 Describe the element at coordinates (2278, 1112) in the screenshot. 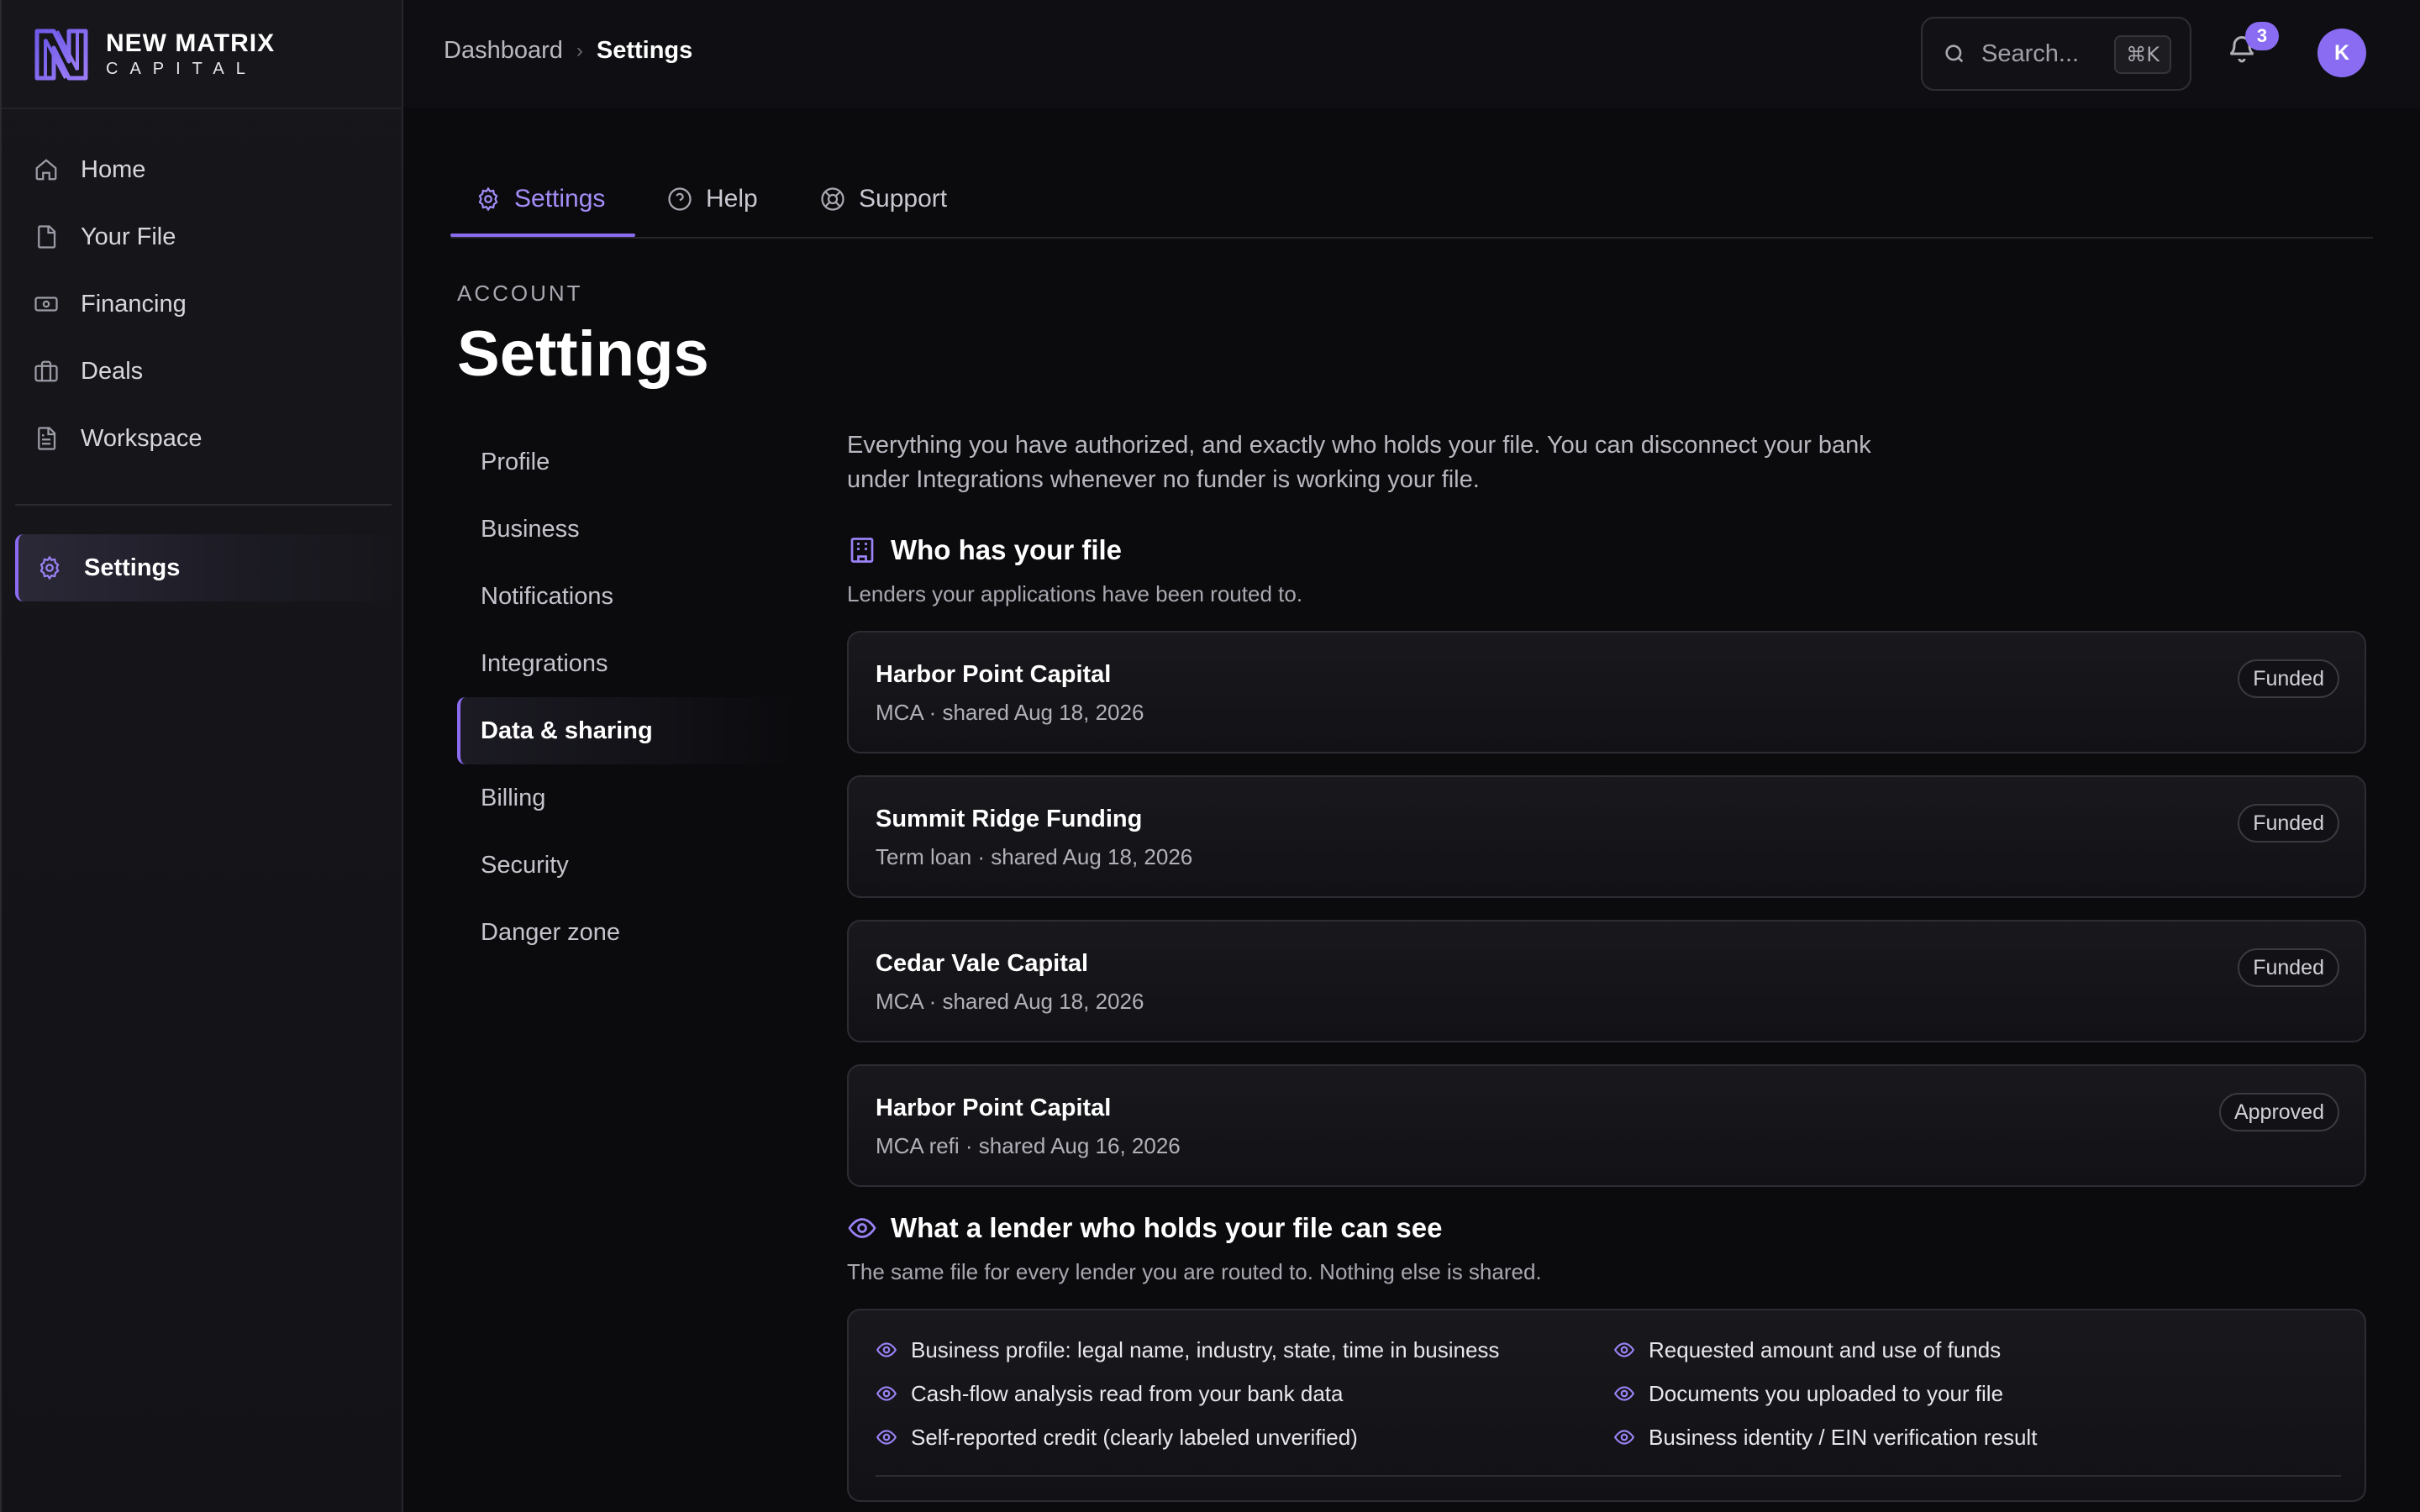

I see `status-badge: Approved` at that location.